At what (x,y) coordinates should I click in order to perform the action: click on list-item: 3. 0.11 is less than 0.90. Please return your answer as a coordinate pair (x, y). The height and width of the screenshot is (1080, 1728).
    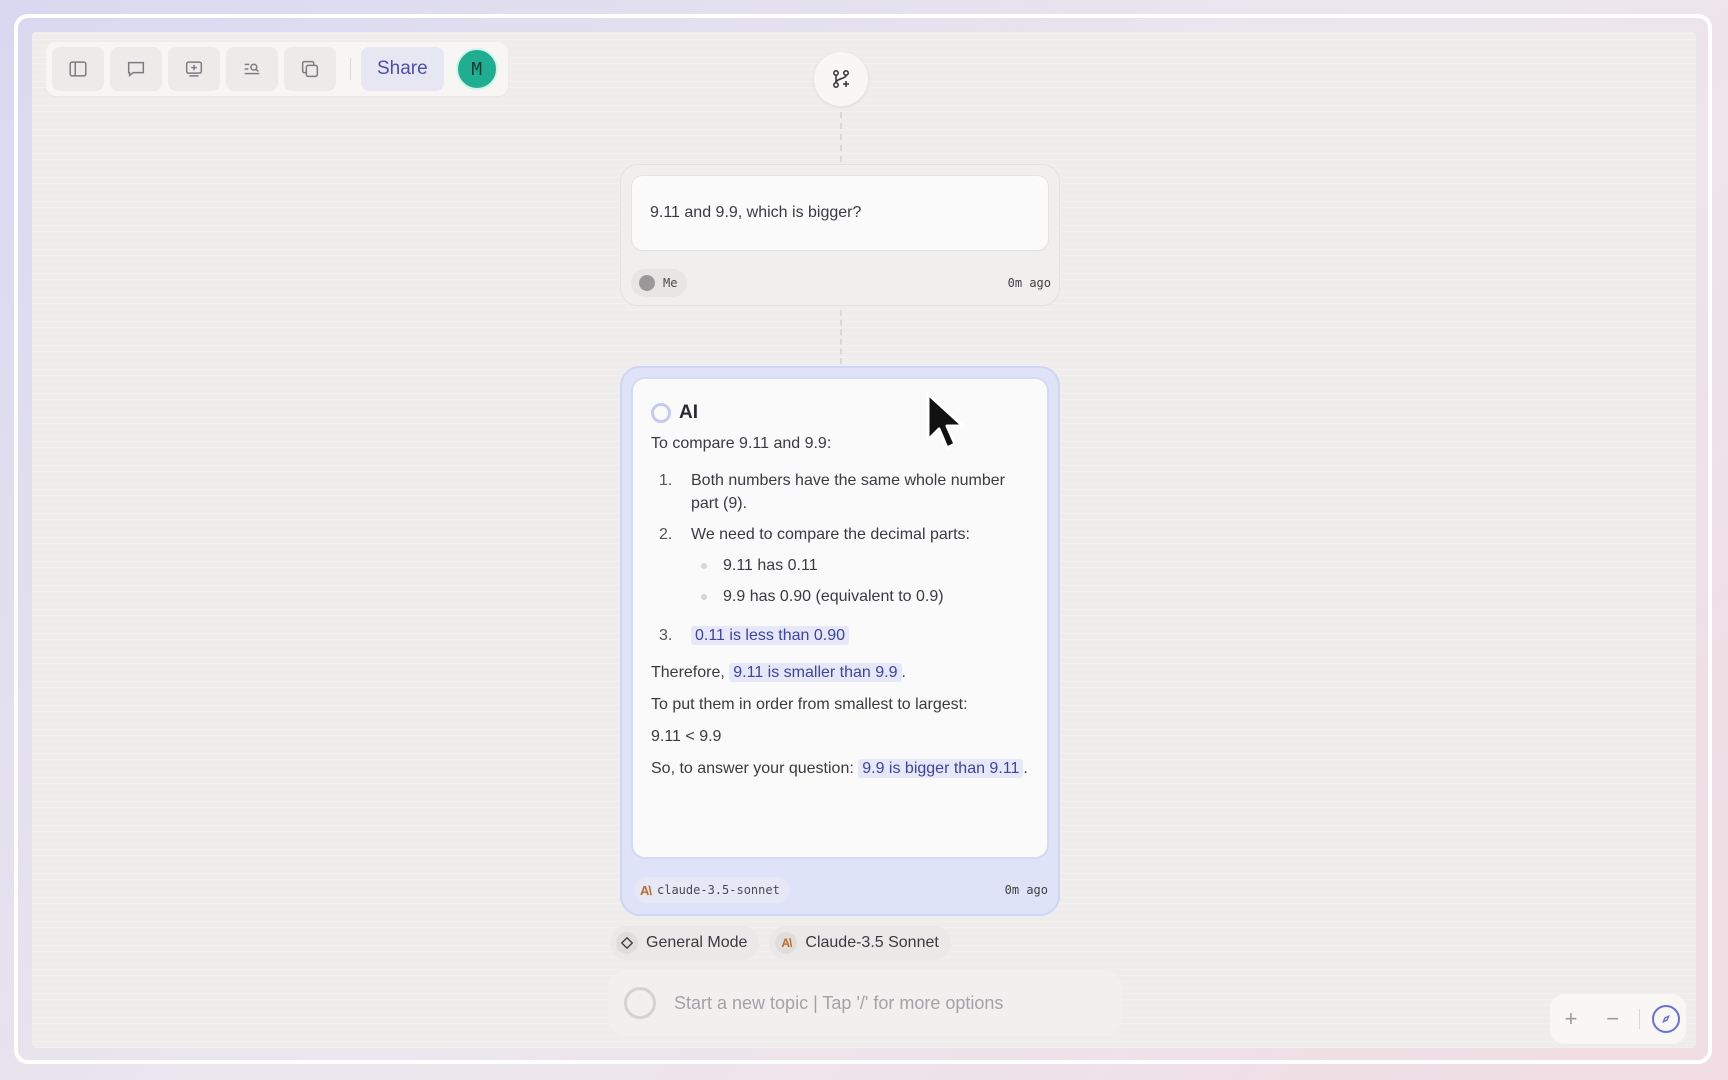
    Looking at the image, I should click on (841, 635).